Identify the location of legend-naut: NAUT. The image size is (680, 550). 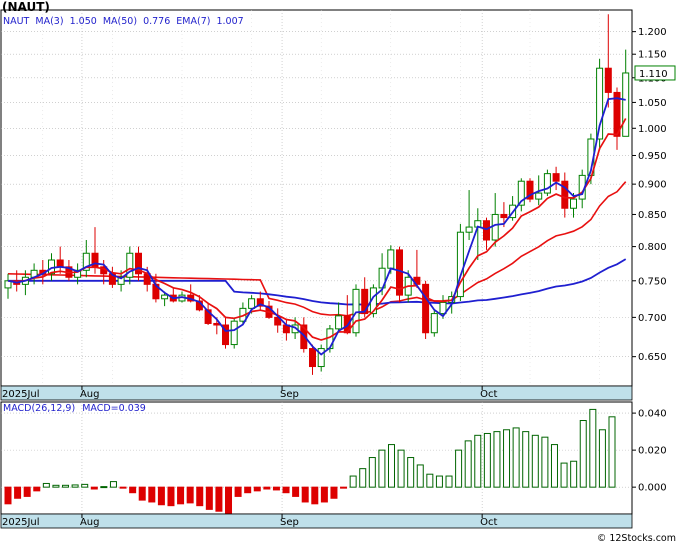
(16, 21).